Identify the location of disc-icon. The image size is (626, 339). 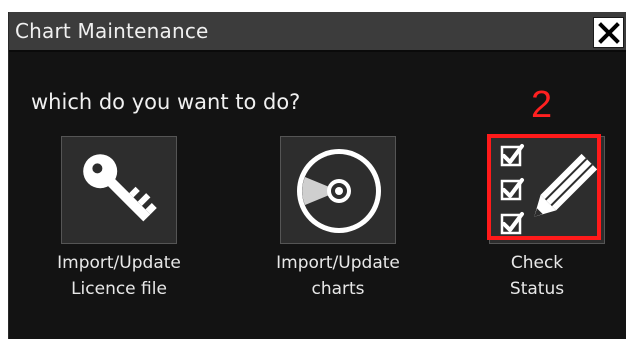
(339, 191).